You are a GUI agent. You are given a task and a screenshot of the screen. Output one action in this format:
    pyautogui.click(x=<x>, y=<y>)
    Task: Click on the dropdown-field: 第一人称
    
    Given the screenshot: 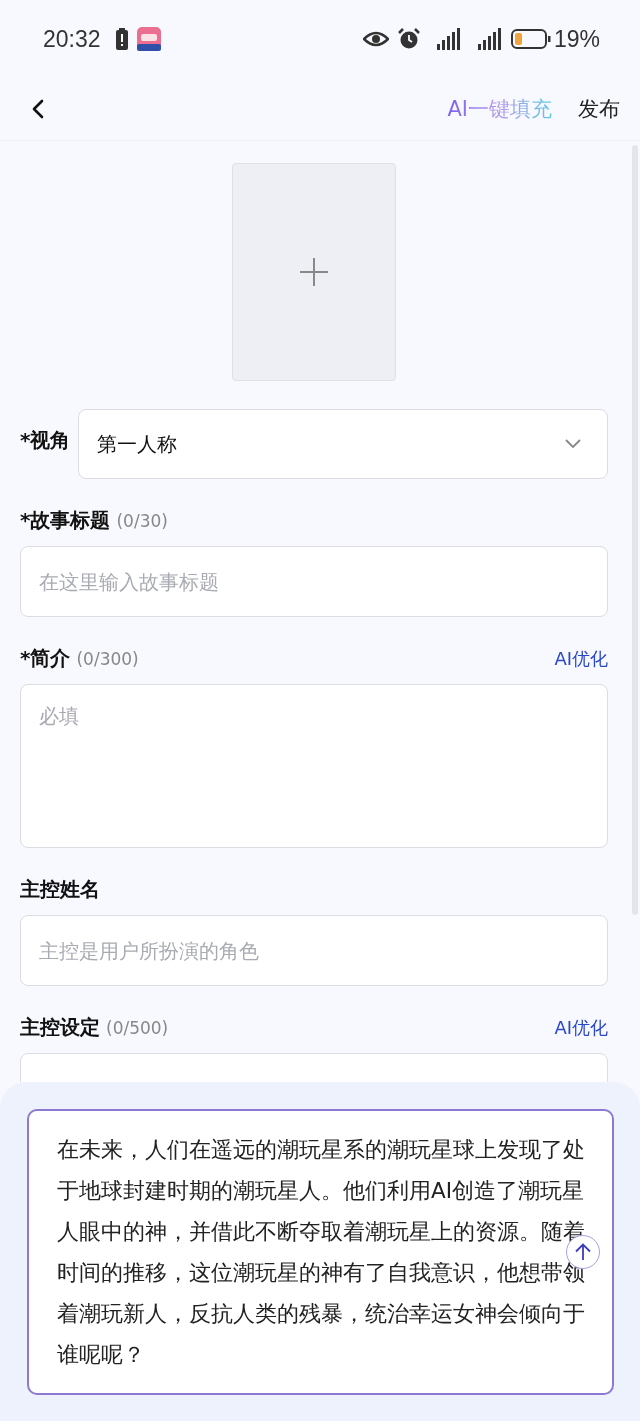 What is the action you would take?
    pyautogui.click(x=343, y=444)
    